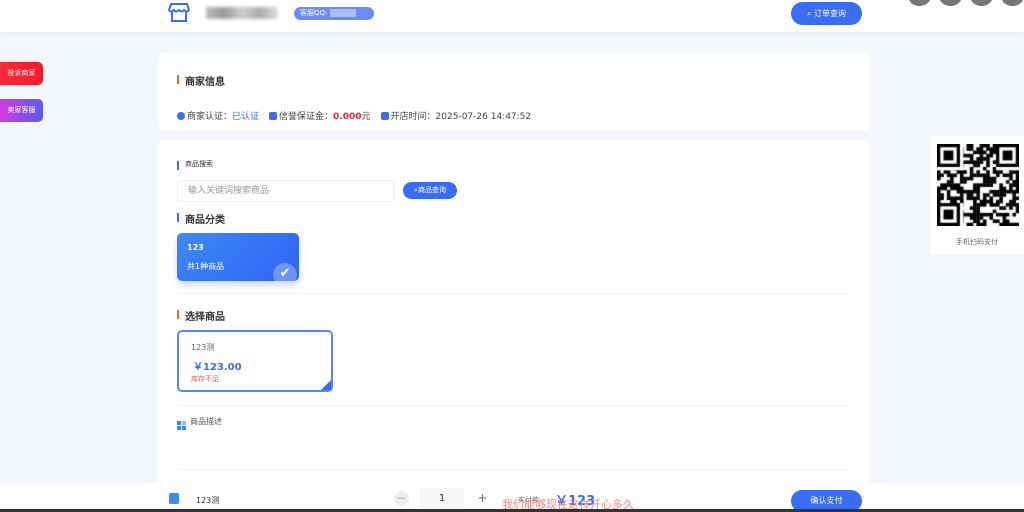 The width and height of the screenshot is (1024, 512). I want to click on qr-pay-panel: 手机扫码支付, so click(977, 195).